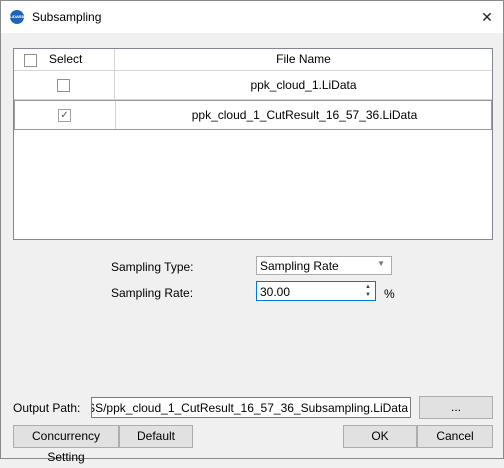 Image resolution: width=504 pixels, height=468 pixels. Describe the element at coordinates (304, 115) in the screenshot. I see `file-name-cell: ppk_cloud_1_CutResult_16_57_36.LiData` at that location.